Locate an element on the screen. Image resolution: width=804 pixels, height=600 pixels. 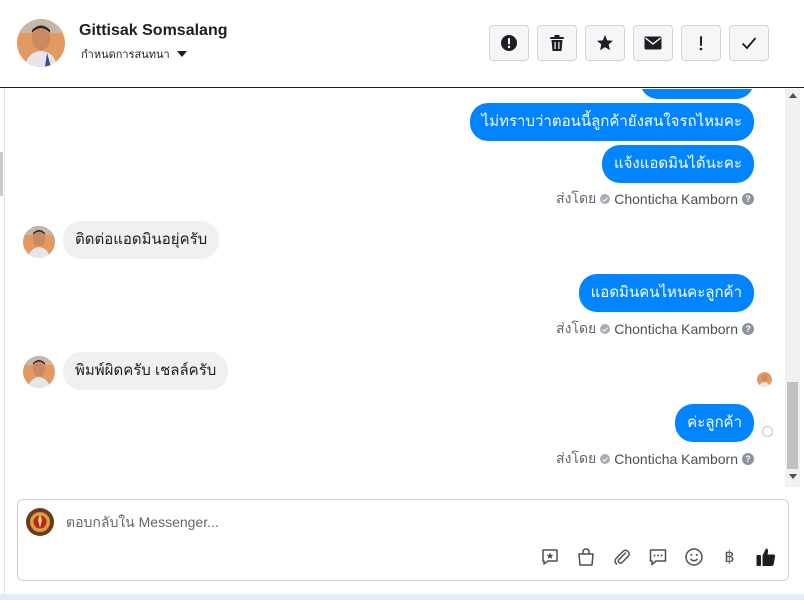
report-spam-button is located at coordinates (509, 43).